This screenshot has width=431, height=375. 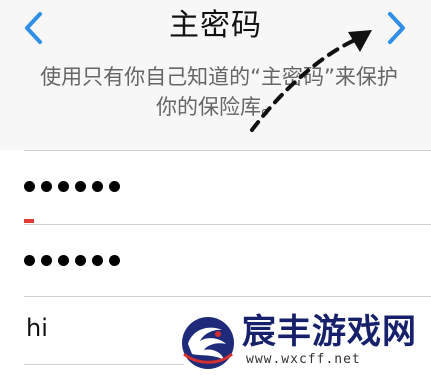 What do you see at coordinates (29, 221) in the screenshot?
I see `text-cursor` at bounding box center [29, 221].